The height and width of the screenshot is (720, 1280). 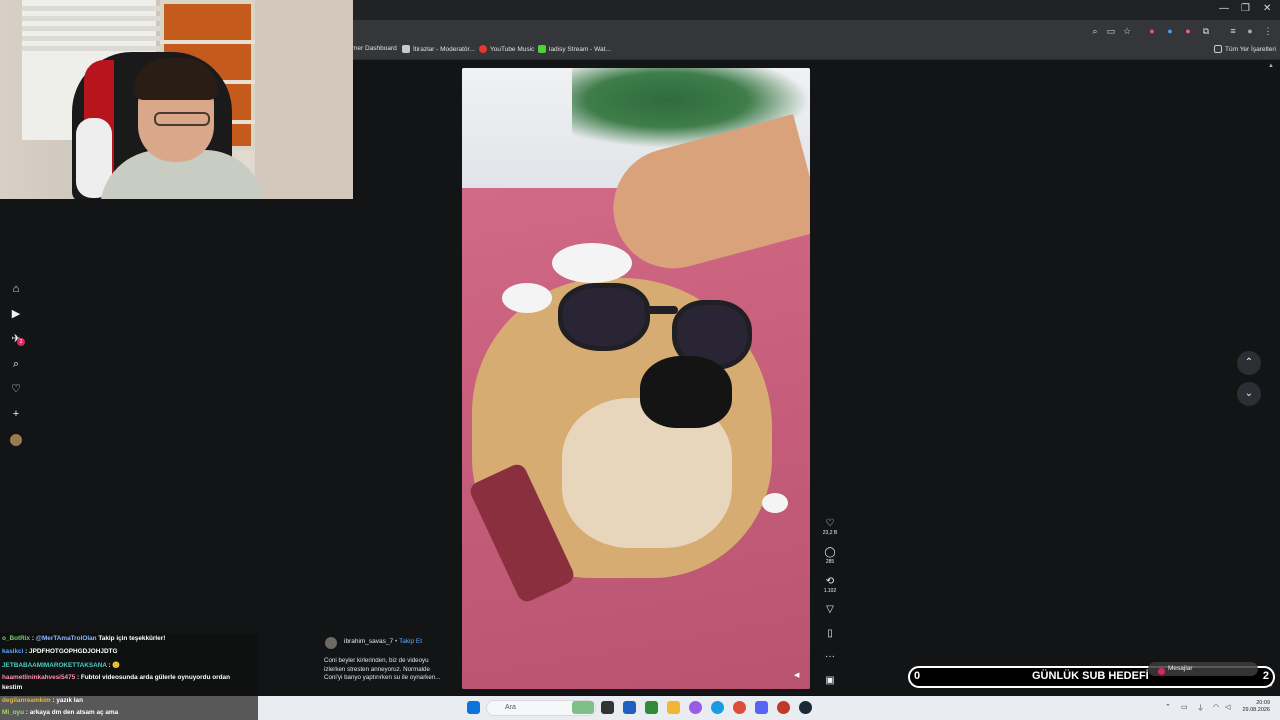 What do you see at coordinates (673, 707) in the screenshot?
I see `file-explorer-icon` at bounding box center [673, 707].